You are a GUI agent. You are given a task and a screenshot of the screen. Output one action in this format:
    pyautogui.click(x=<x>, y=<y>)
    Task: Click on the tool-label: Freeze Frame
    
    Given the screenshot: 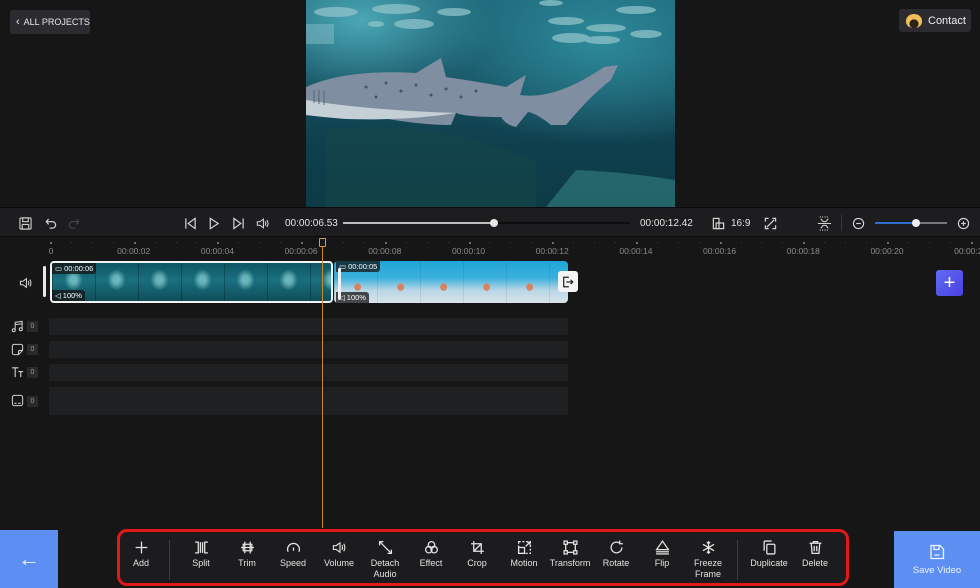 What is the action you would take?
    pyautogui.click(x=707, y=568)
    